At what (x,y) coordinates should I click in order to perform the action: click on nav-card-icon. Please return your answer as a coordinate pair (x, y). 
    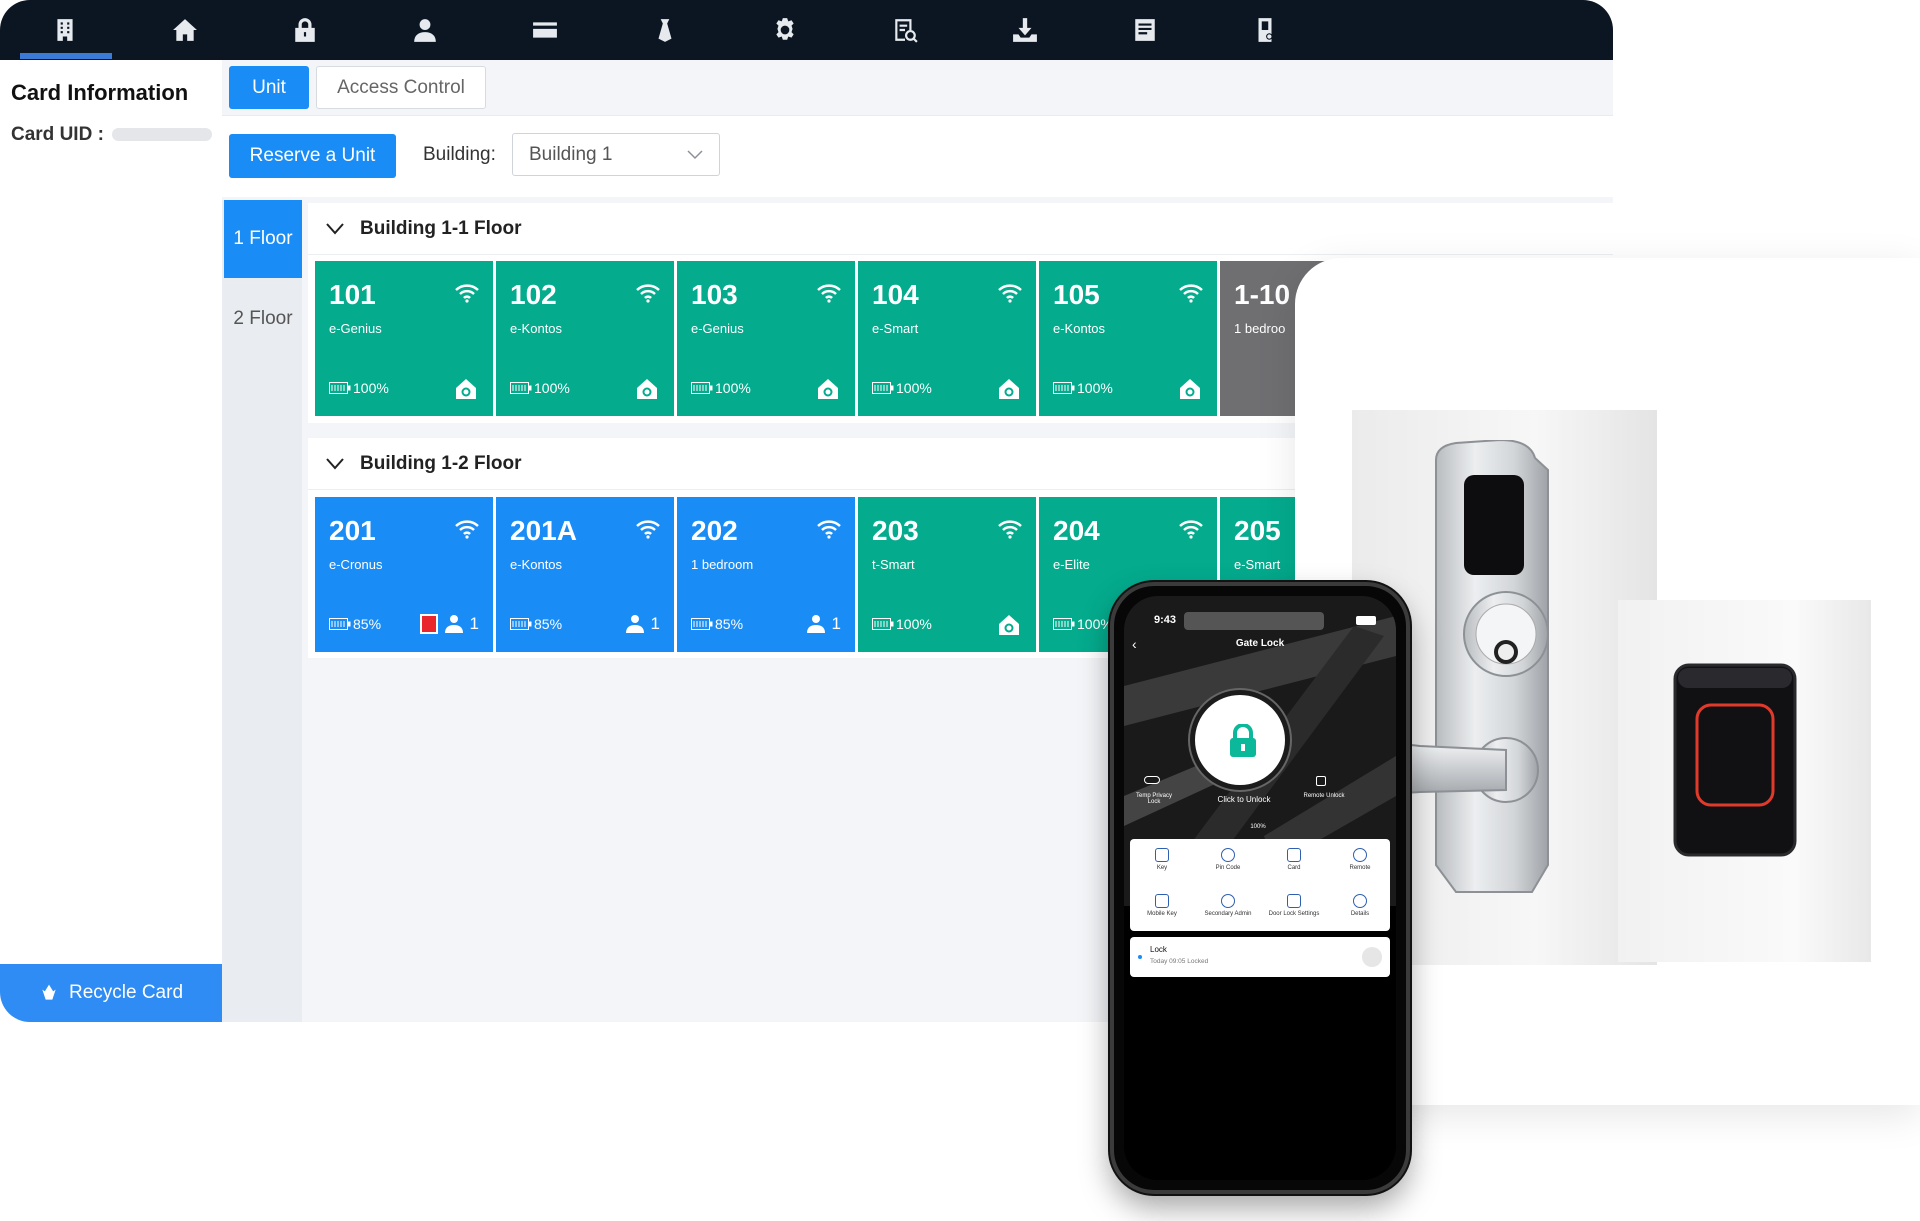
    Looking at the image, I should click on (545, 30).